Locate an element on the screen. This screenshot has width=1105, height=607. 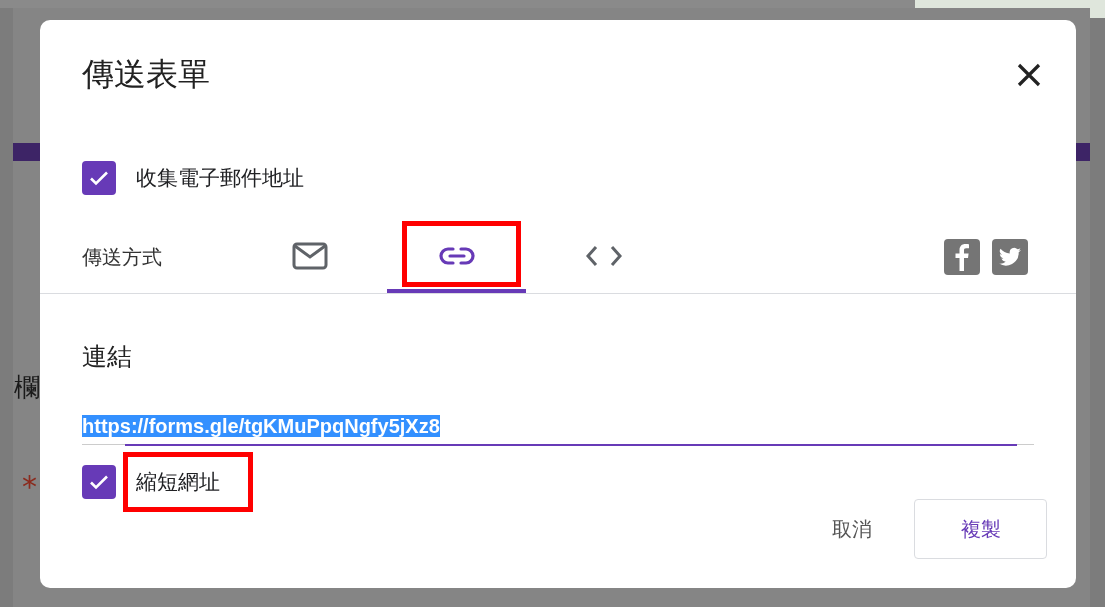
checkbox-label: 縮短網址 is located at coordinates (178, 482).